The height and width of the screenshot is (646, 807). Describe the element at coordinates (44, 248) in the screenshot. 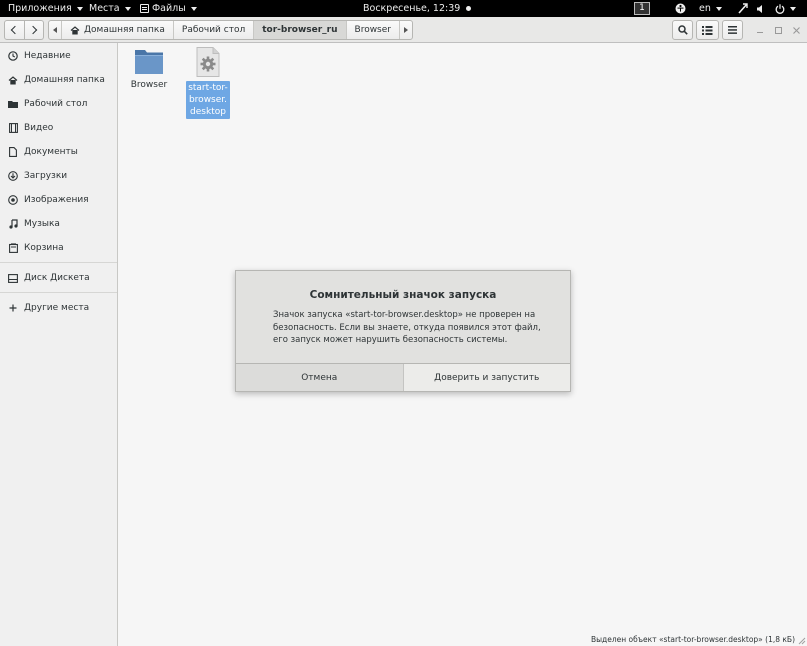

I see `sidebar-item-label: Корзина` at that location.